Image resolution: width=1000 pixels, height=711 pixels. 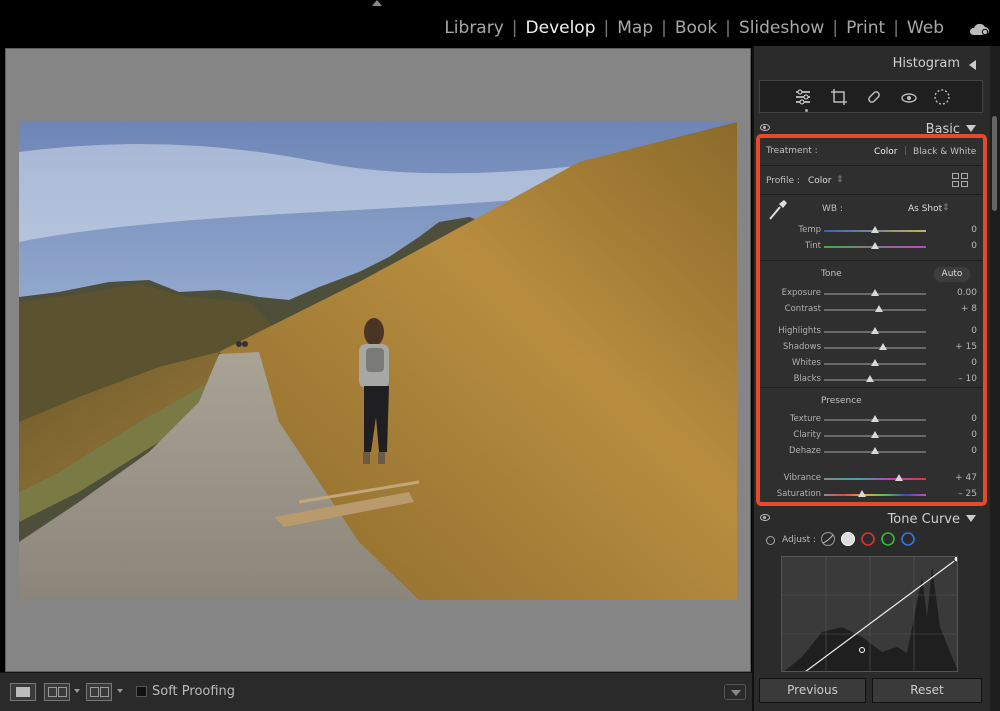 I want to click on wb-select: As Shot, so click(x=925, y=209).